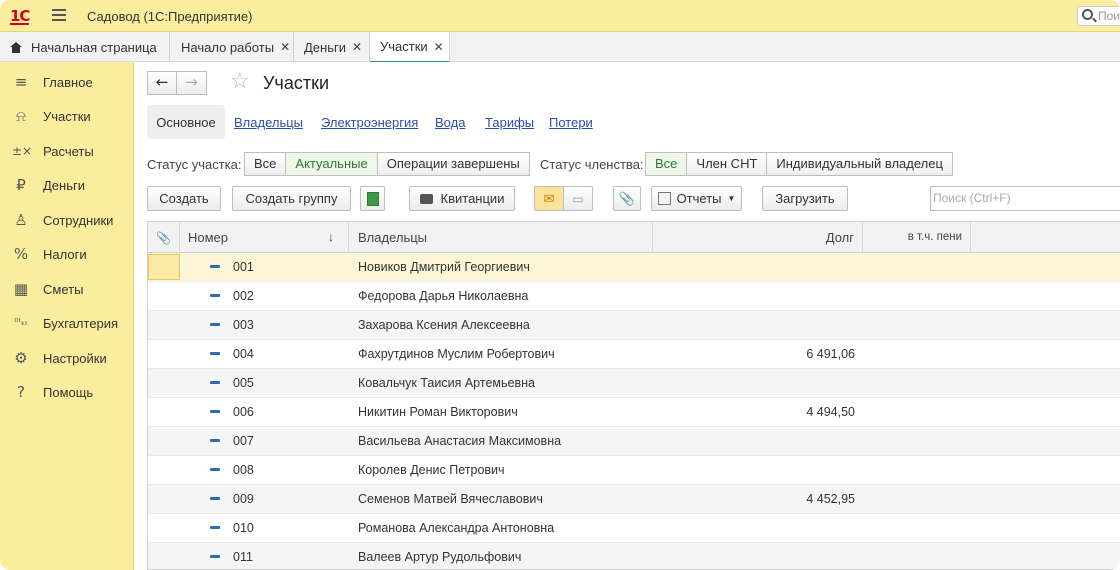  What do you see at coordinates (67, 254) in the screenshot?
I see `sidebar-item-taxes: % Налоги` at bounding box center [67, 254].